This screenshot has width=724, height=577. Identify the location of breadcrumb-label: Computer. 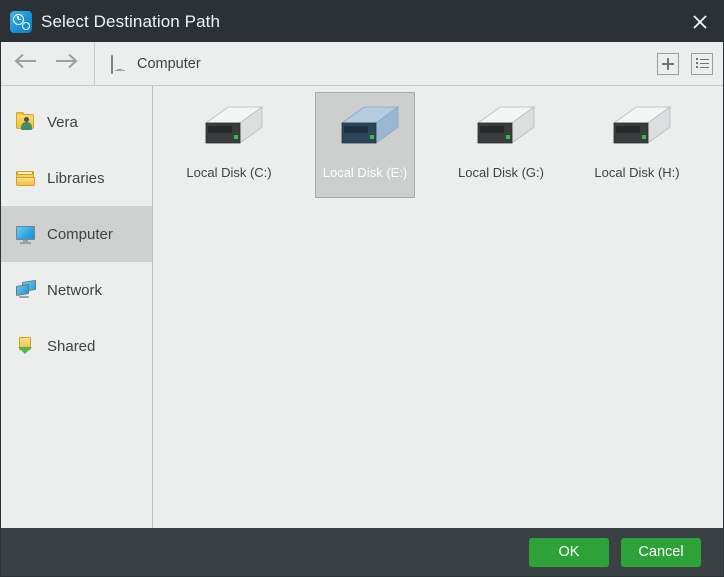
(169, 63).